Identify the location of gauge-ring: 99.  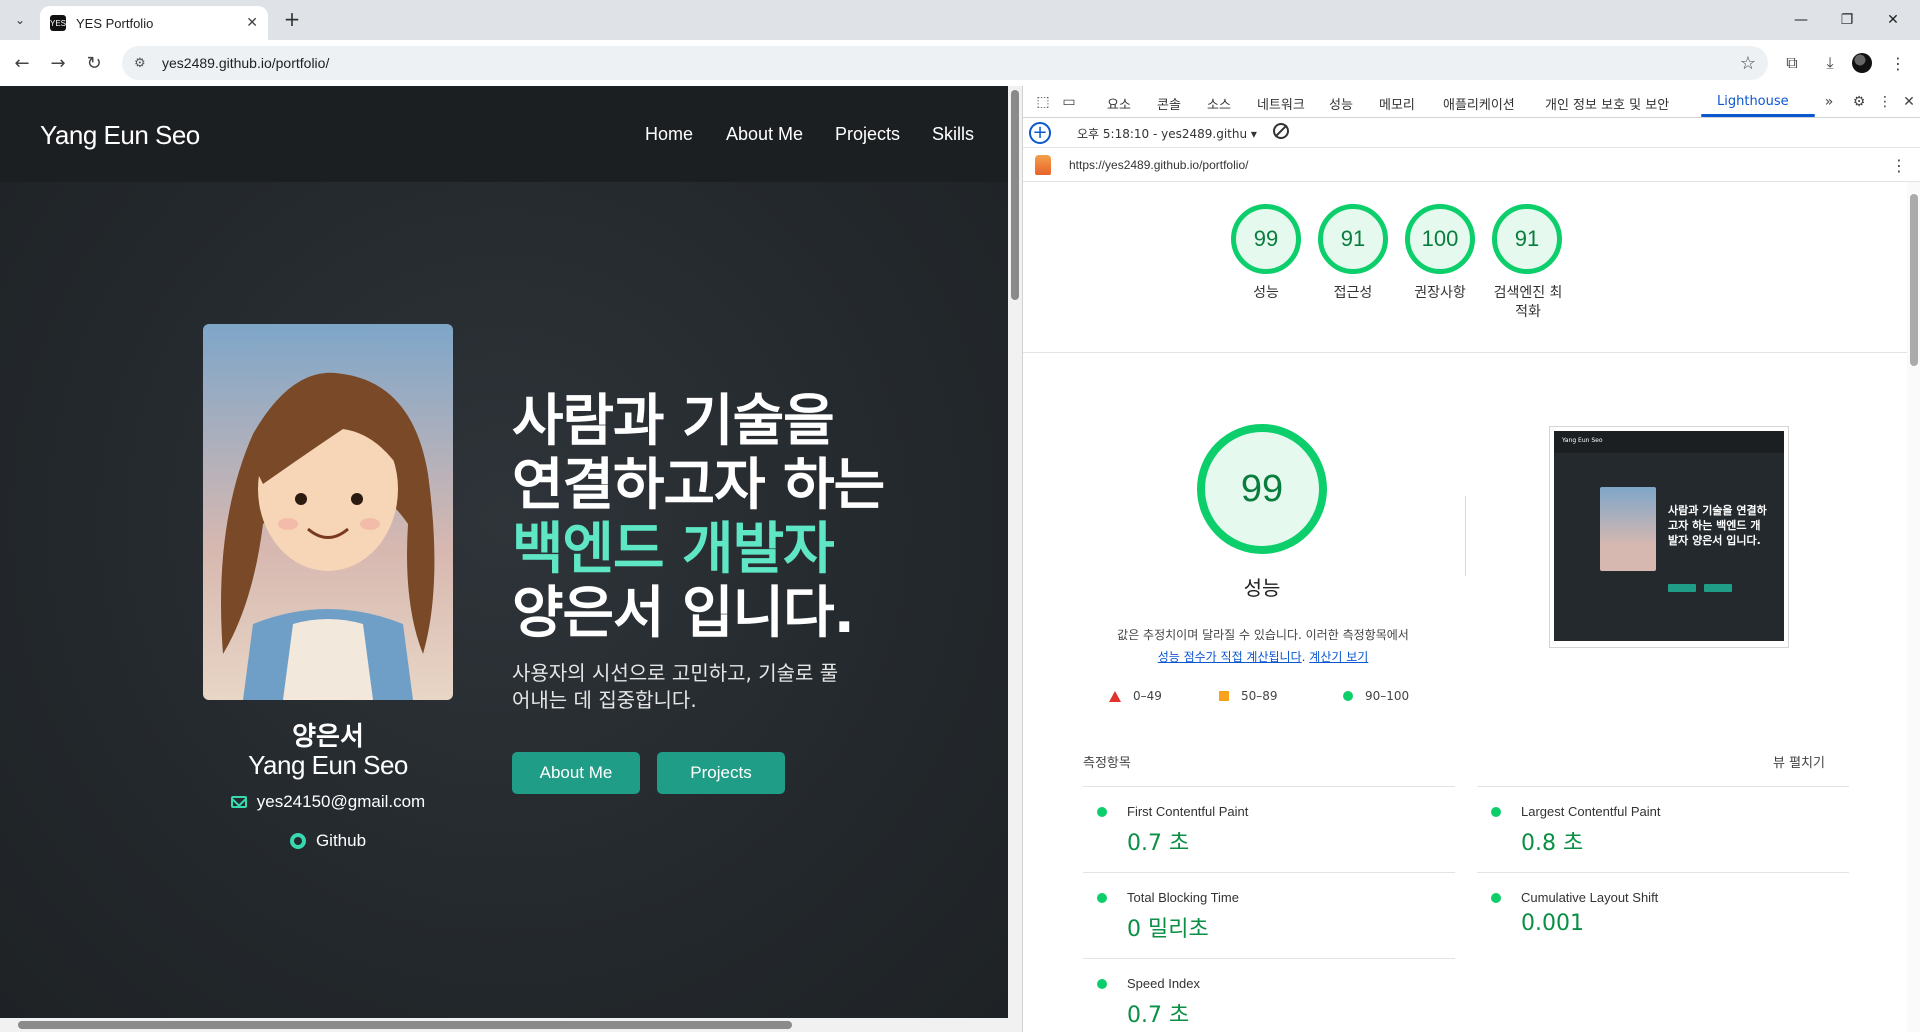
(1266, 239).